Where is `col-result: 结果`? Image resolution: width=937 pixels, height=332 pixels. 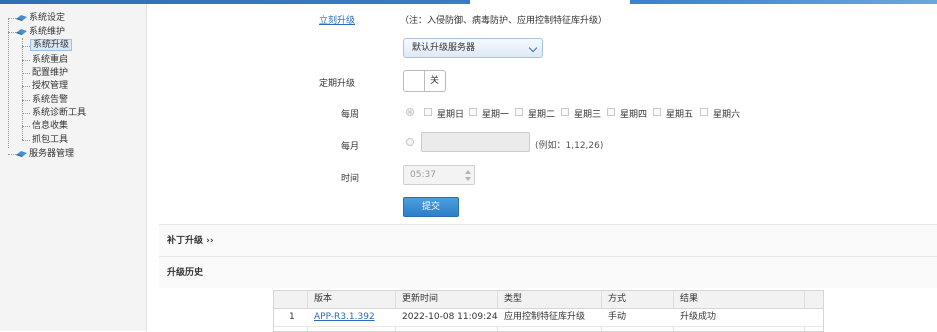
col-result: 结果 is located at coordinates (689, 299).